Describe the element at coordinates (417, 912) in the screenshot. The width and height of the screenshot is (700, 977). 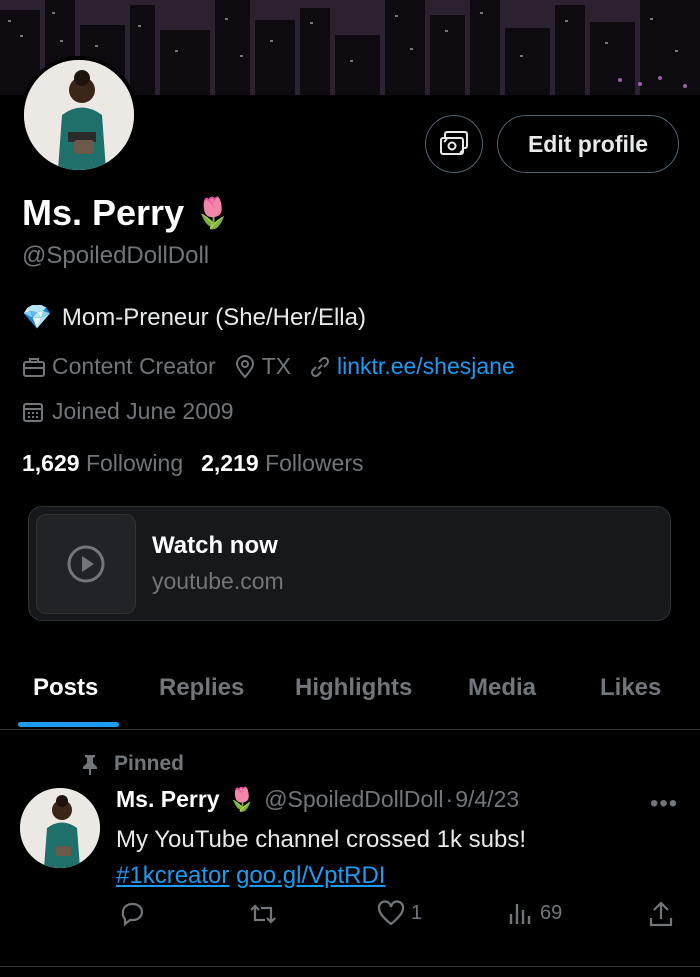
I see `like-count: 1` at that location.